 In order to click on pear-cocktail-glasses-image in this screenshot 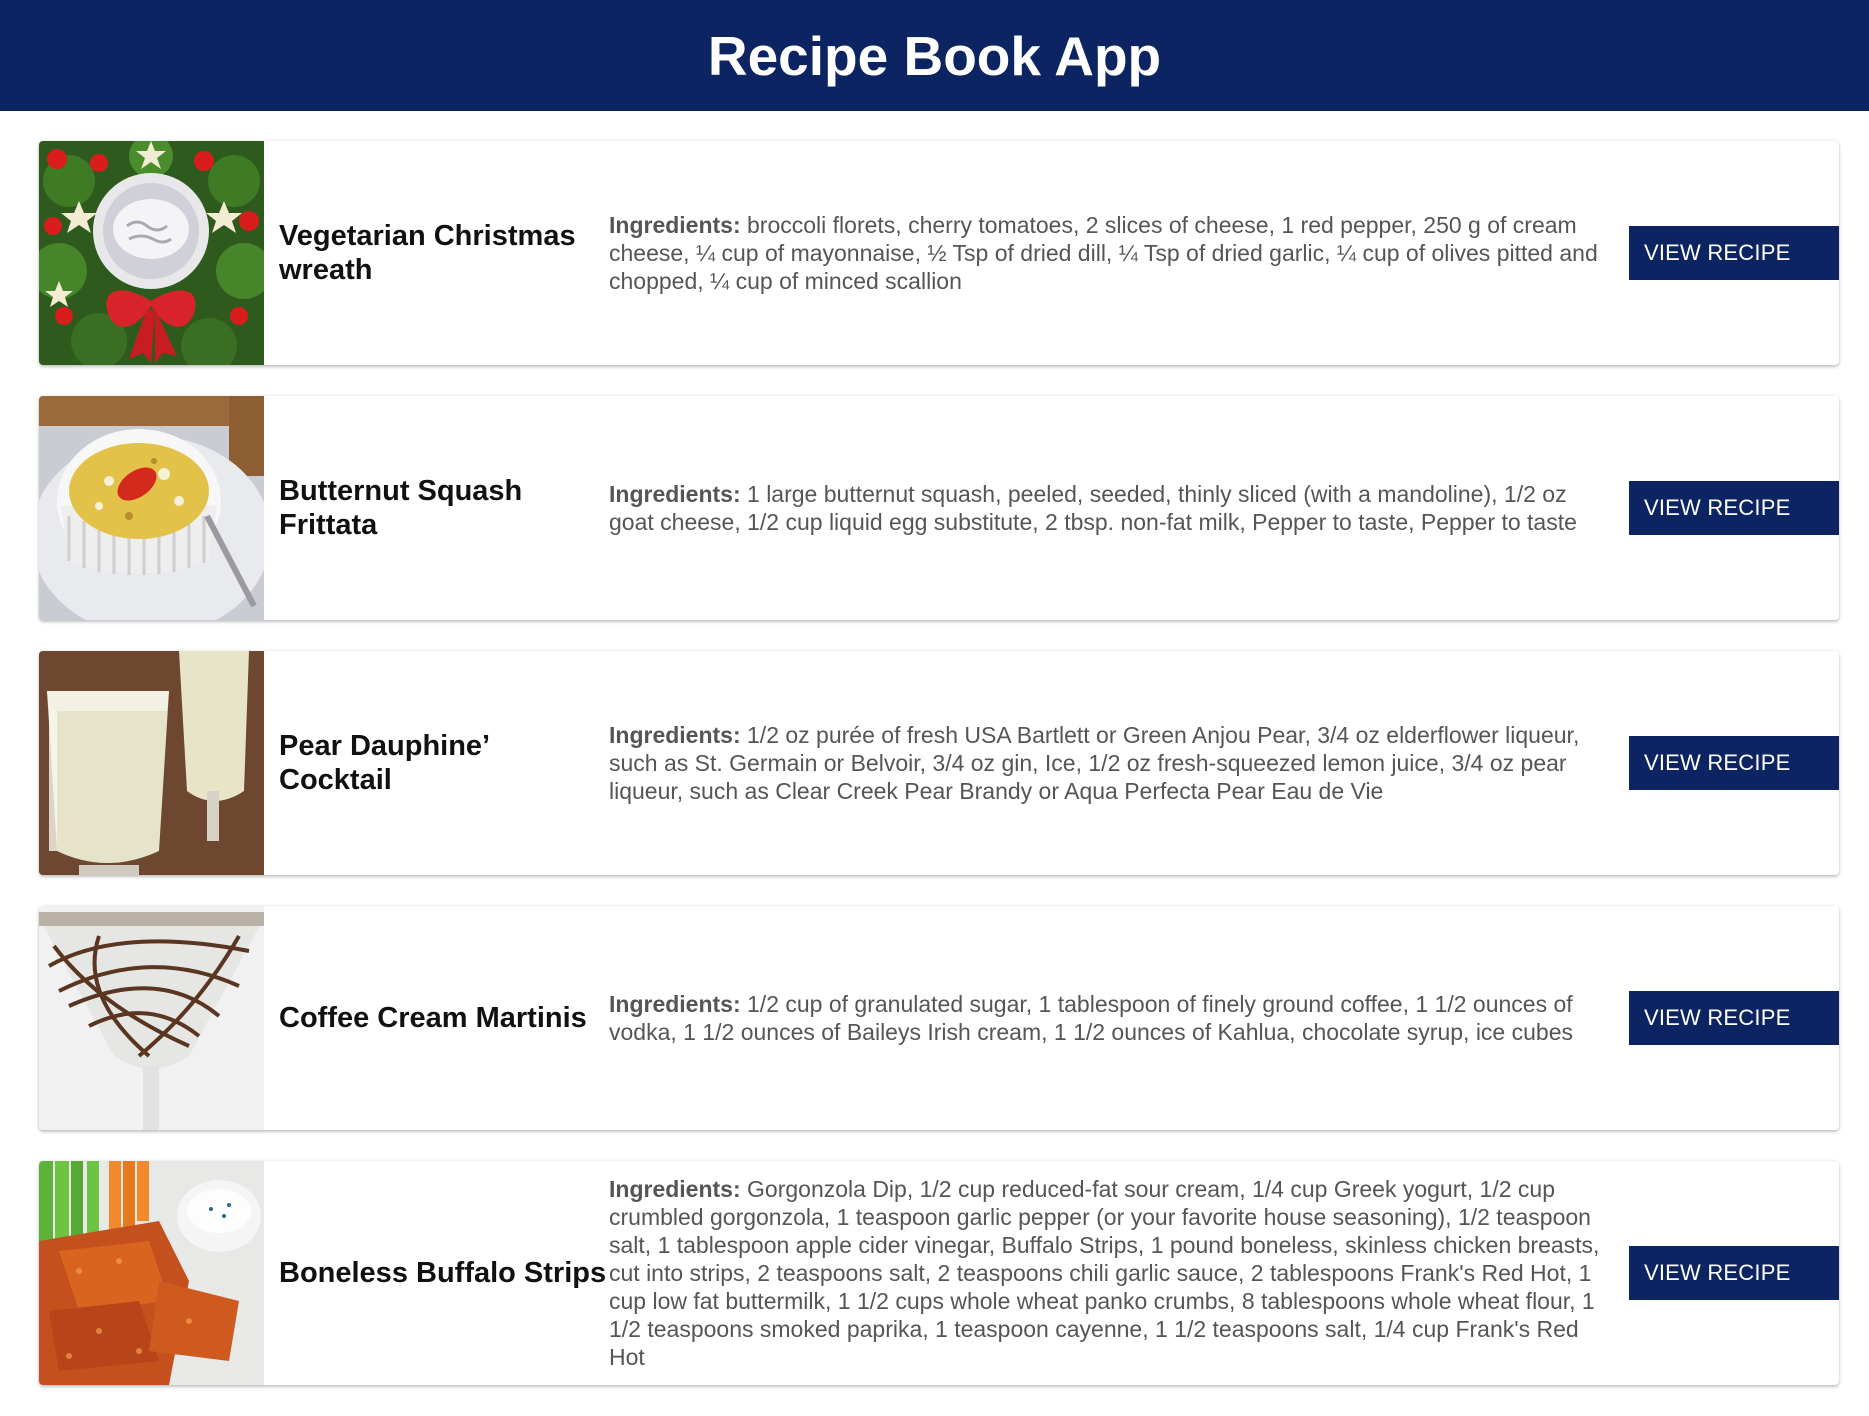, I will do `click(151, 763)`.